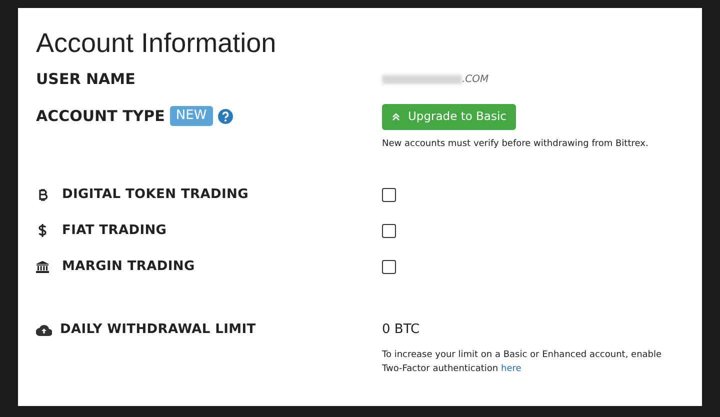  What do you see at coordinates (401, 329) in the screenshot?
I see `withdrawal-limit-value: 0 BTC` at bounding box center [401, 329].